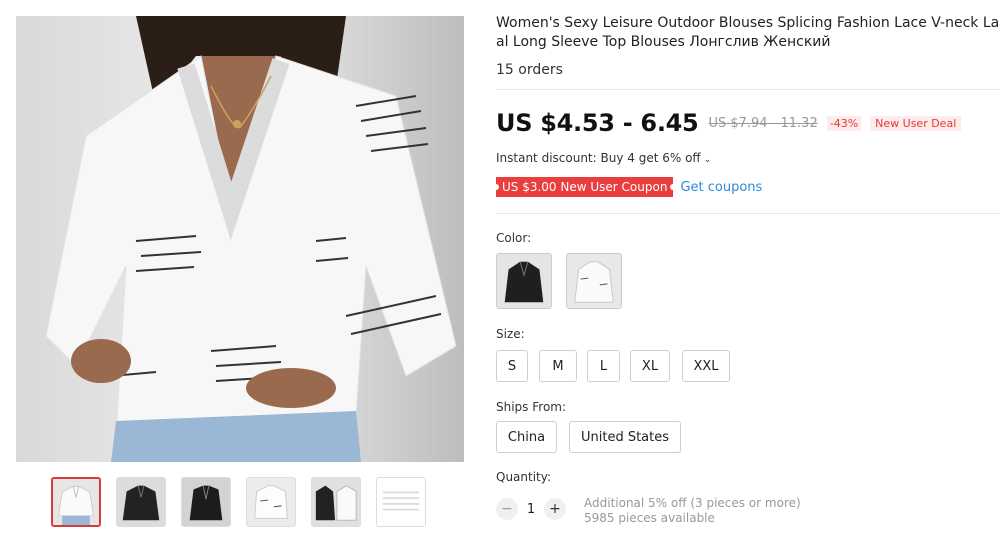  Describe the element at coordinates (529, 70) in the screenshot. I see `orders-count: 15 orders` at that location.